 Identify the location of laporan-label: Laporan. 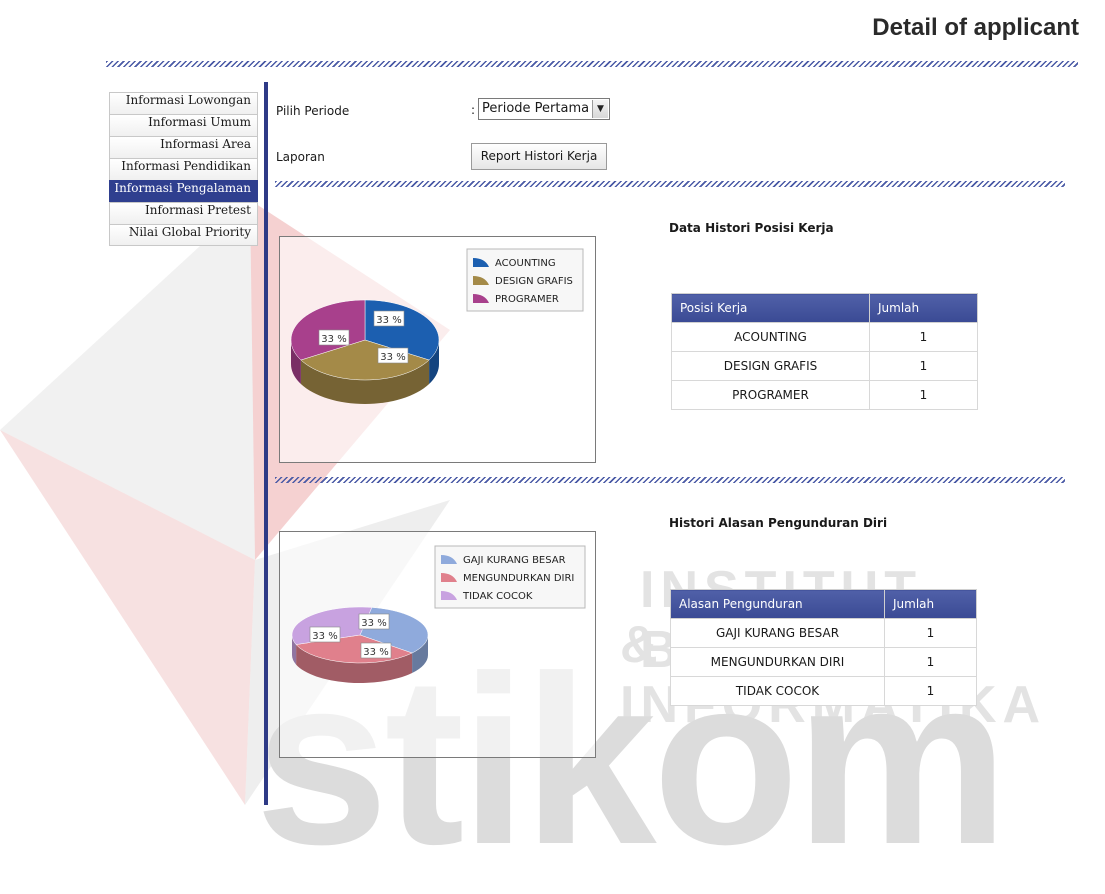
(300, 157).